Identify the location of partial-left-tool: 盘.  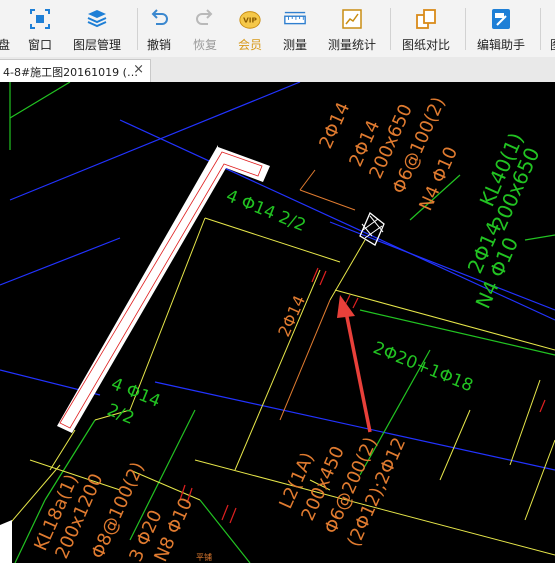
(6, 28).